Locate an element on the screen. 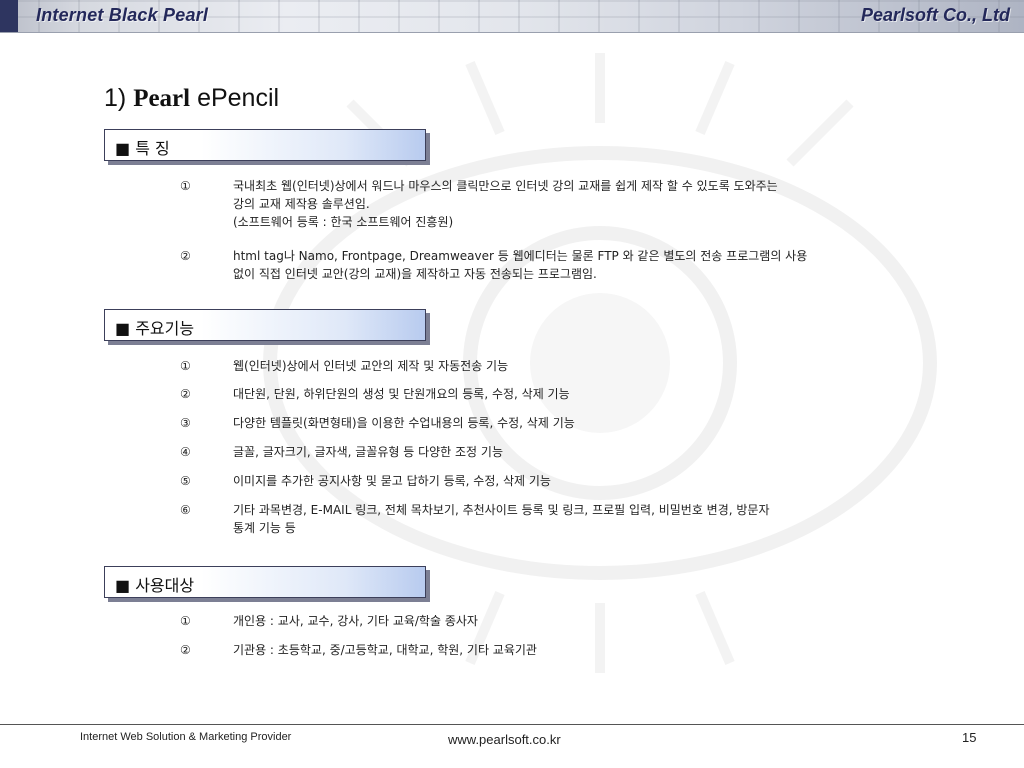 This screenshot has height=768, width=1024. item-line: 글꼴, 글자크기, 글자색, 글꼴유형 등 다양한 조정 기능 is located at coordinates (368, 452).